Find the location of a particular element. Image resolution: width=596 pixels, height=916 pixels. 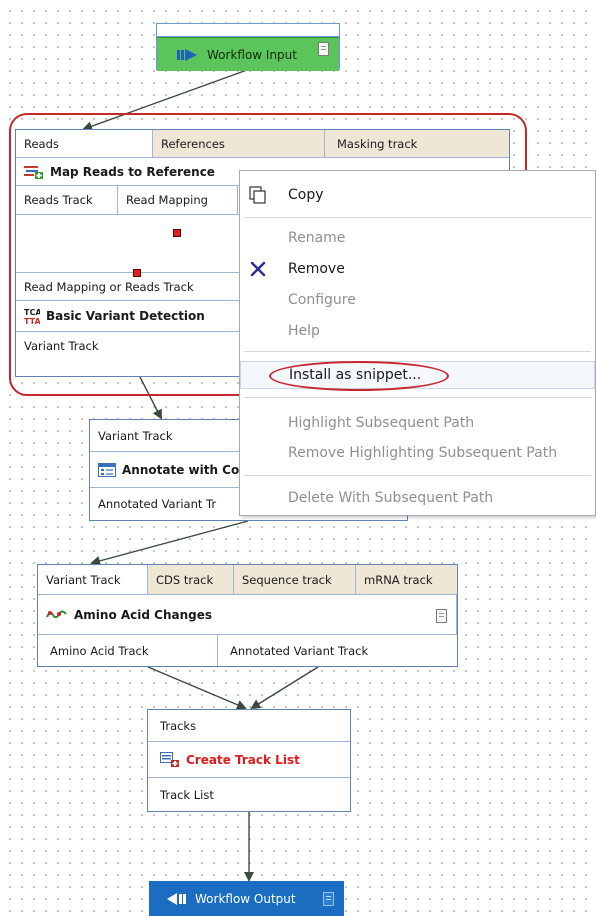

tracklist-input-row: Tracks is located at coordinates (249, 726).